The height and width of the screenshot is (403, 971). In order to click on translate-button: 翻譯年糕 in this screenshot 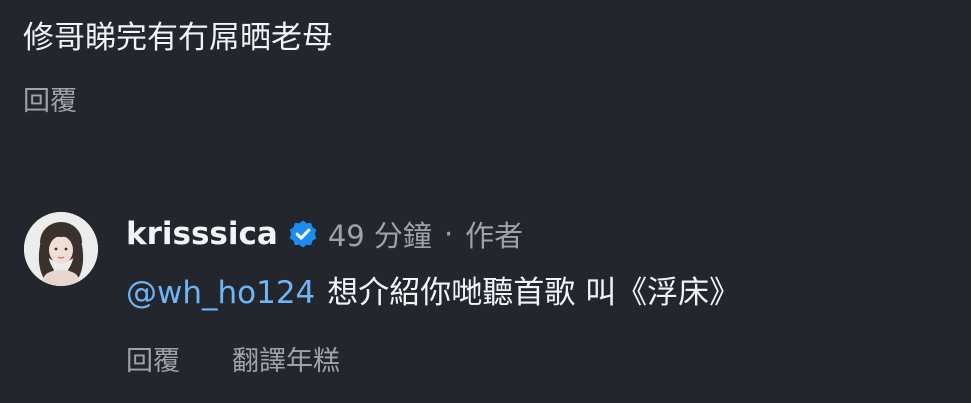, I will do `click(286, 362)`.